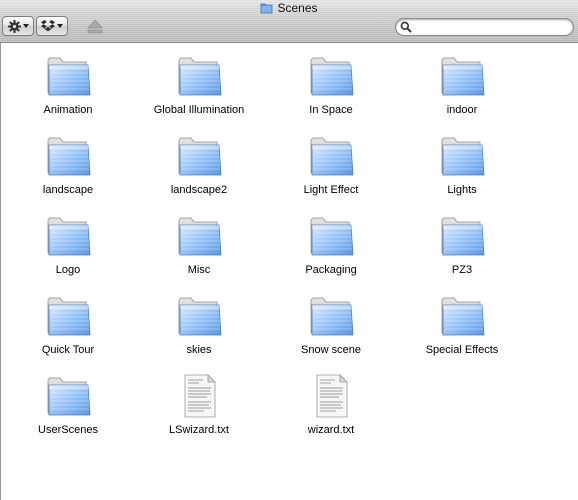 The height and width of the screenshot is (500, 578). Describe the element at coordinates (14, 26) in the screenshot. I see `gear-icon` at that location.